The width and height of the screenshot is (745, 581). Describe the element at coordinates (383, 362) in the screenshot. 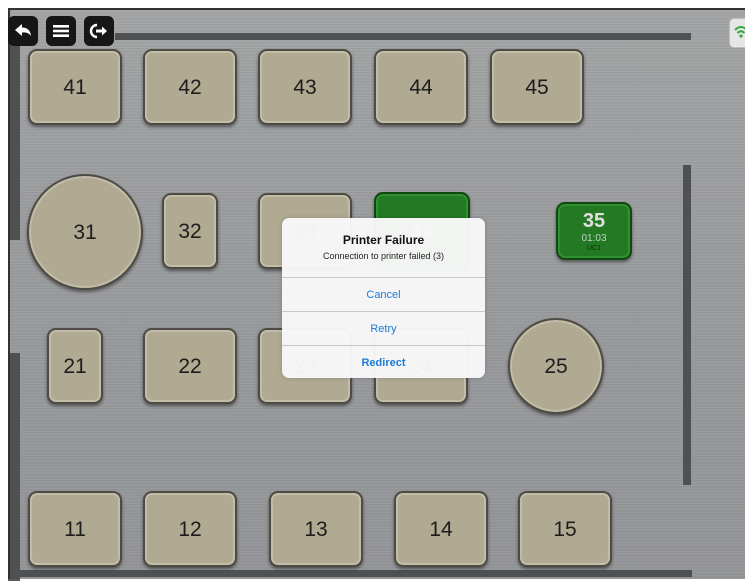

I see `redirect-button: Redirect` at that location.